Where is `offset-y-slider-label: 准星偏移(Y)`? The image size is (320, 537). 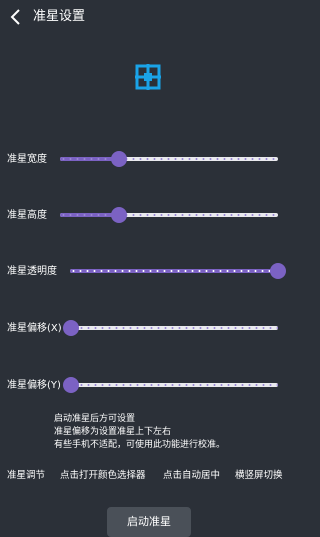 offset-y-slider-label: 准星偏移(Y) is located at coordinates (34, 385).